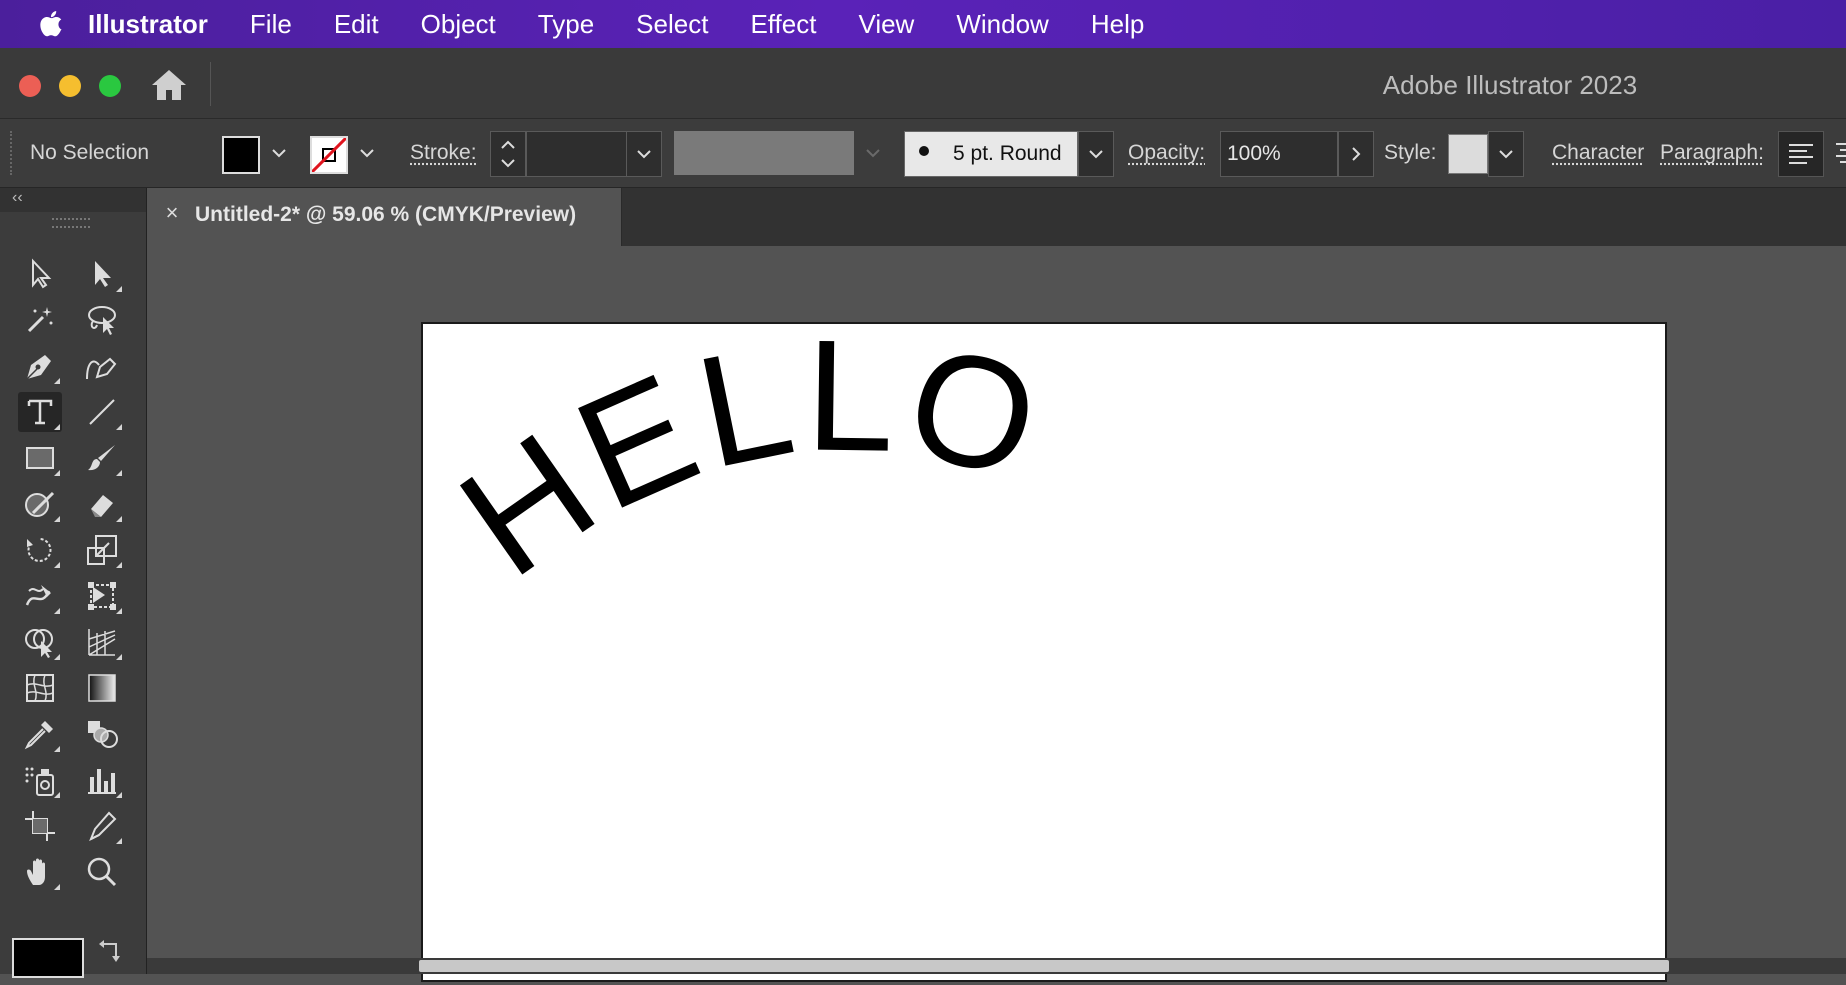  Describe the element at coordinates (30, 86) in the screenshot. I see `close-window-button` at that location.